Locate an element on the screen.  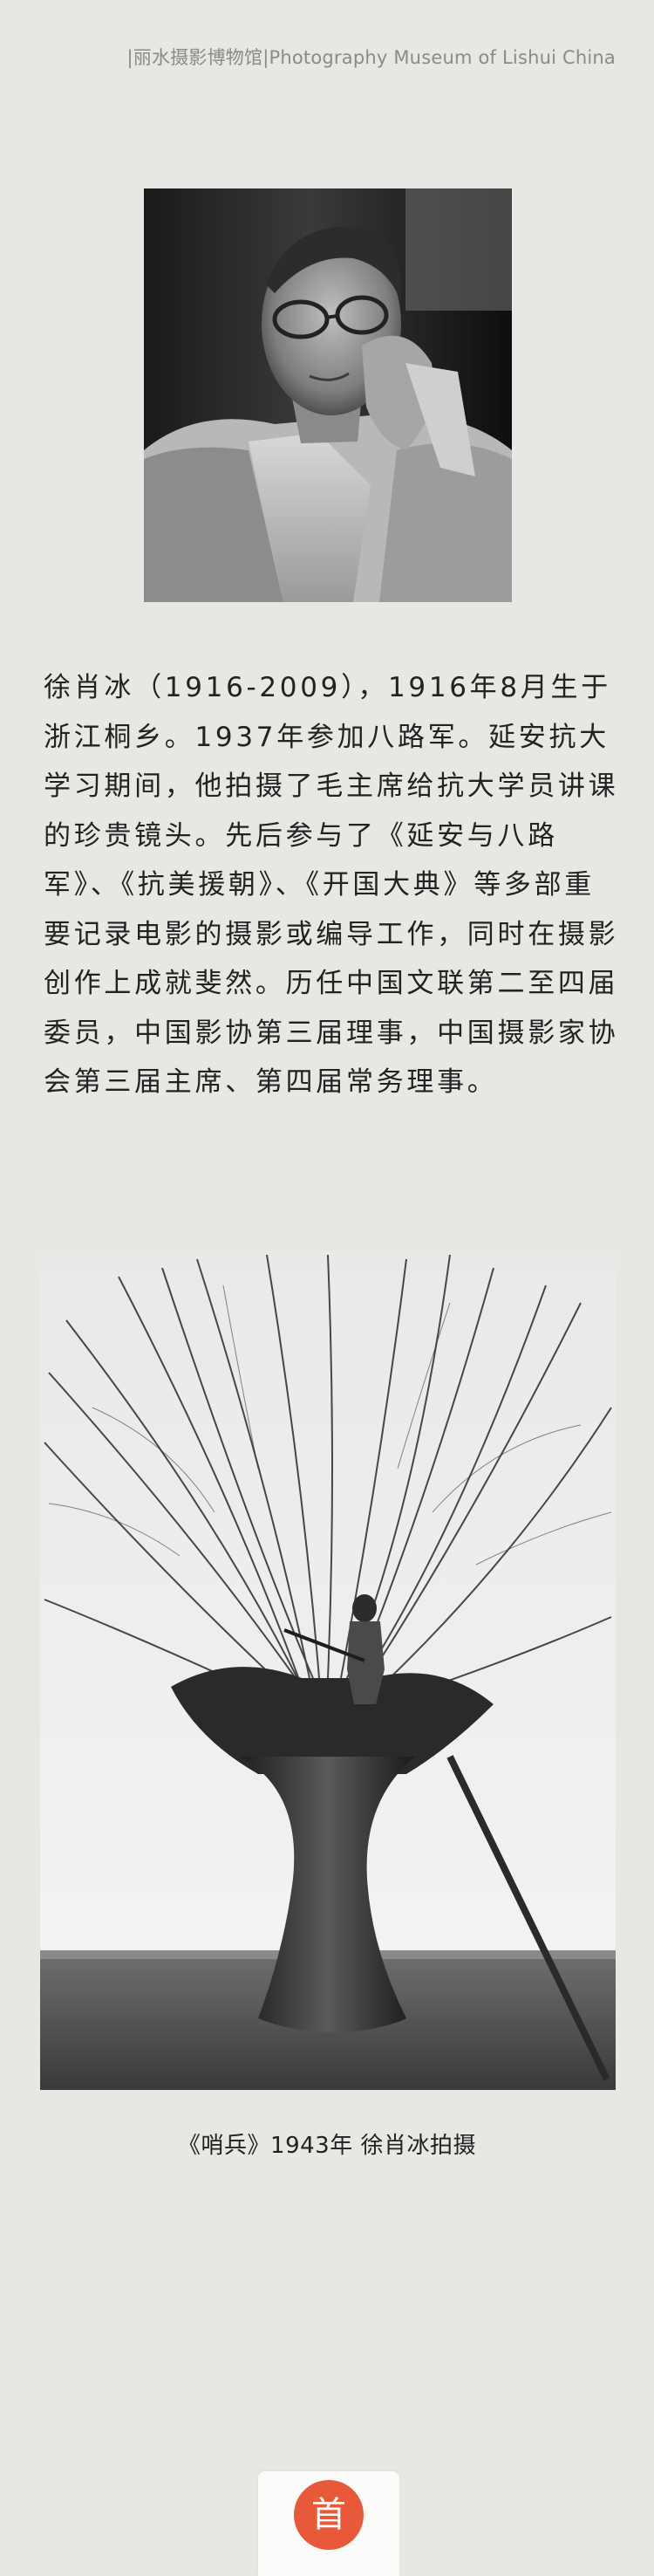
footer-card: 首 is located at coordinates (328, 2523).